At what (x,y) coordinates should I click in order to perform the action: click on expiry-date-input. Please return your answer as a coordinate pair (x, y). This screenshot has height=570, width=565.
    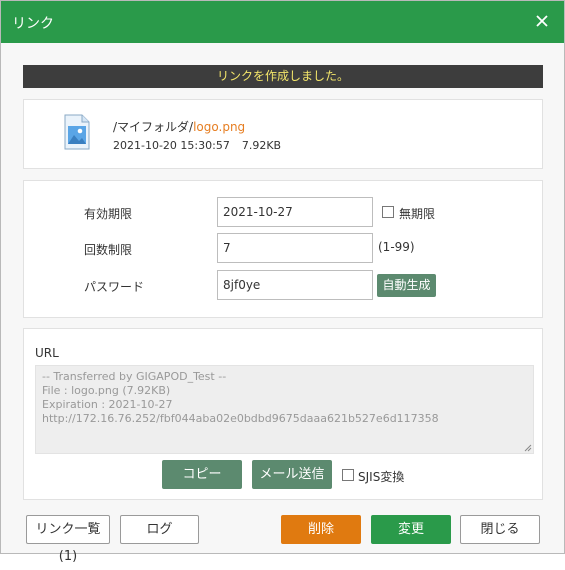
    Looking at the image, I should click on (295, 212).